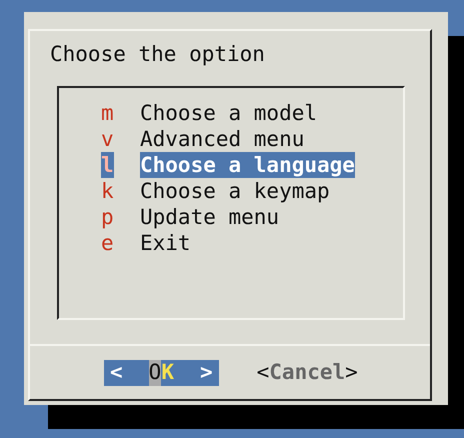  Describe the element at coordinates (161, 373) in the screenshot. I see `ok-button: < OK >` at that location.